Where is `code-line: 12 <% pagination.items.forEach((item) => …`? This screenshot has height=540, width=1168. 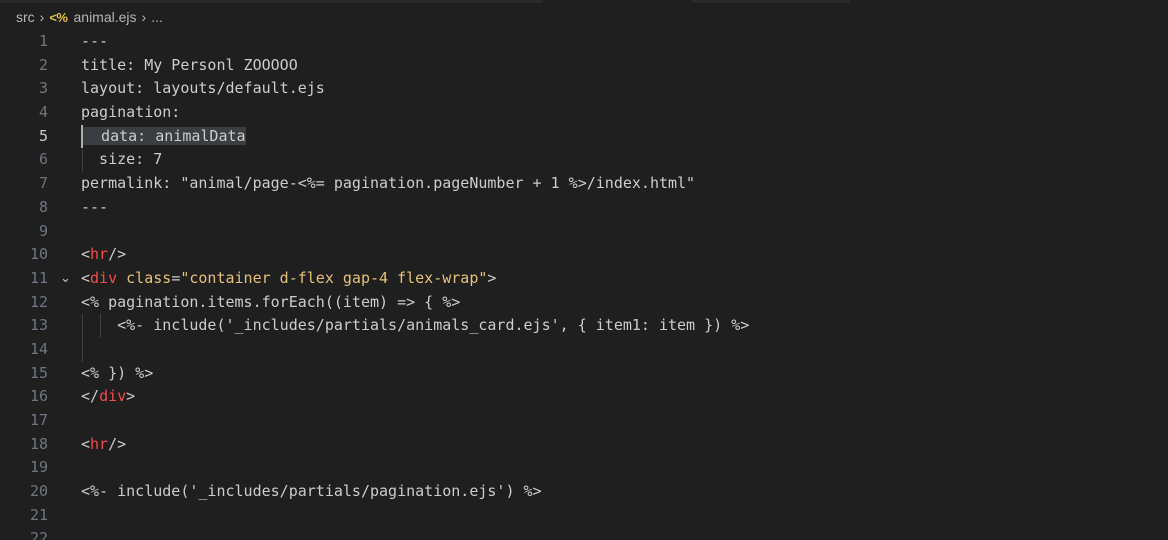 code-line: 12 <% pagination.items.forEach((item) => … is located at coordinates (584, 303).